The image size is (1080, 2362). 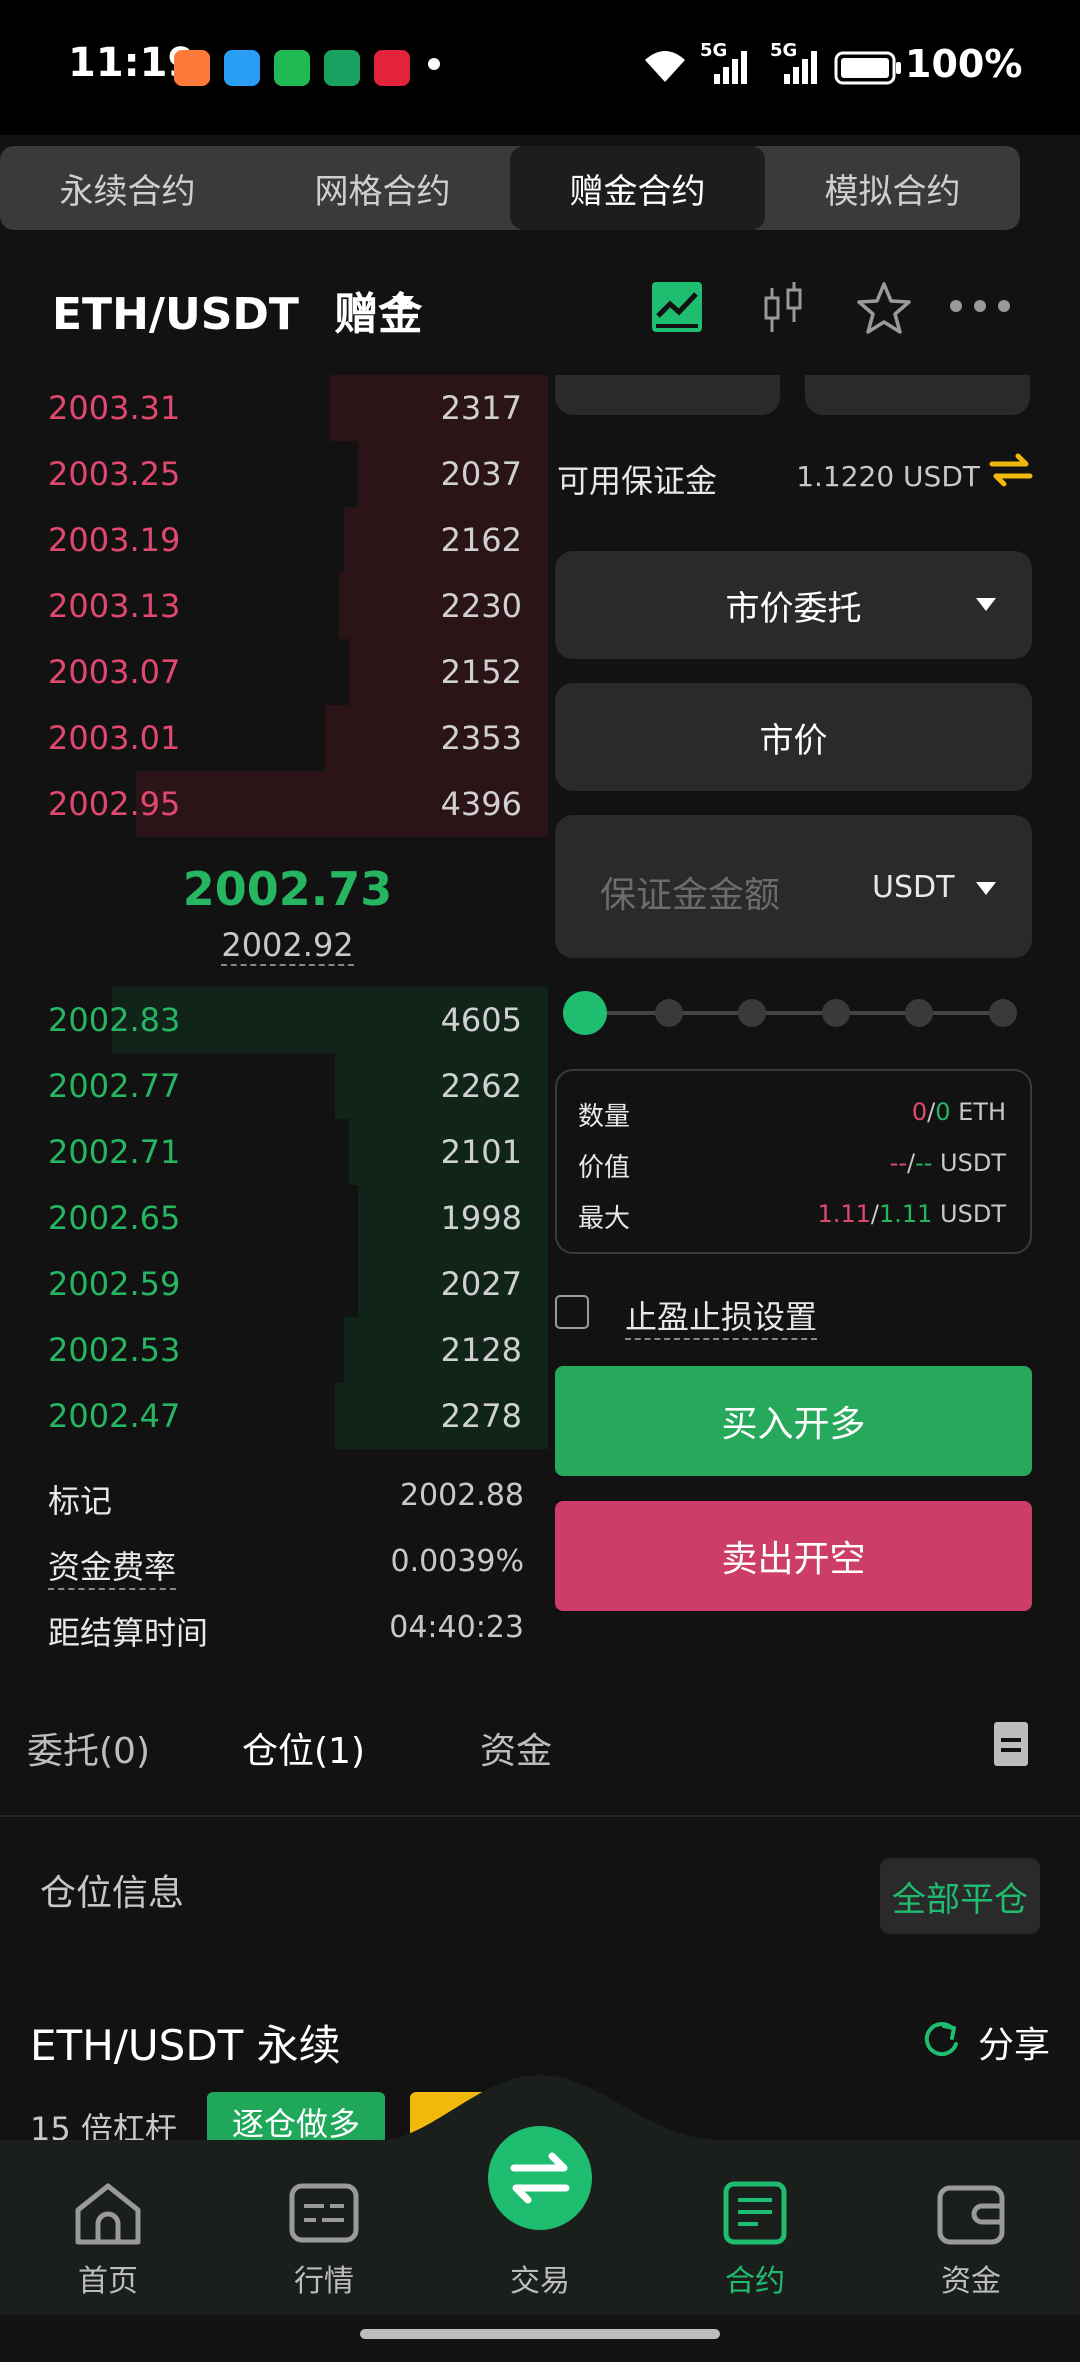 What do you see at coordinates (481, 804) in the screenshot?
I see `ask-qty: 4396` at bounding box center [481, 804].